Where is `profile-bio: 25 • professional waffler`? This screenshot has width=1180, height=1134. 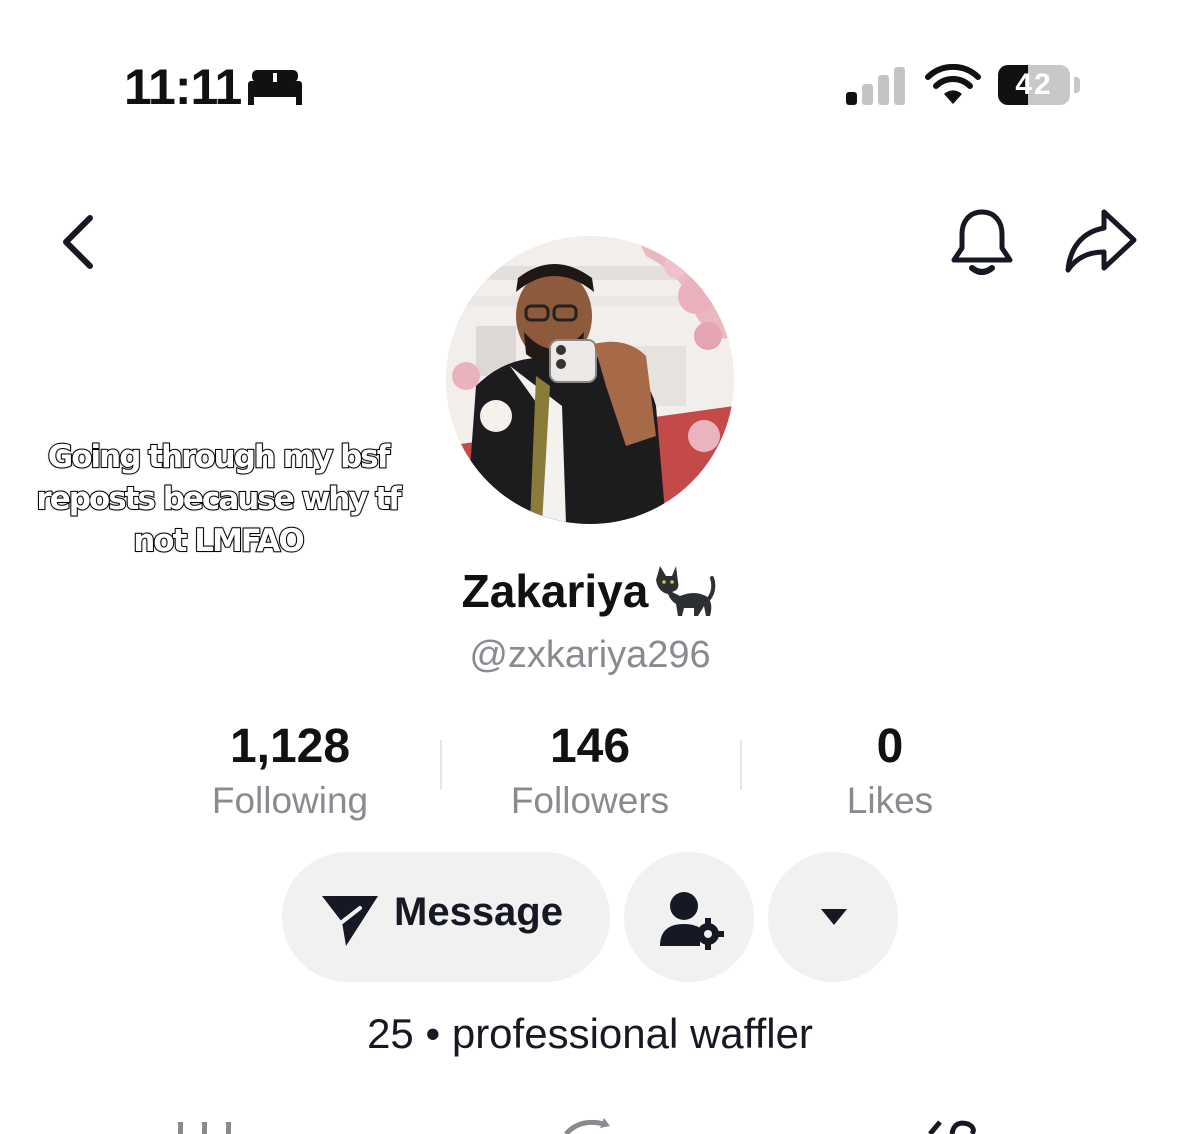 profile-bio: 25 • professional waffler is located at coordinates (590, 1033).